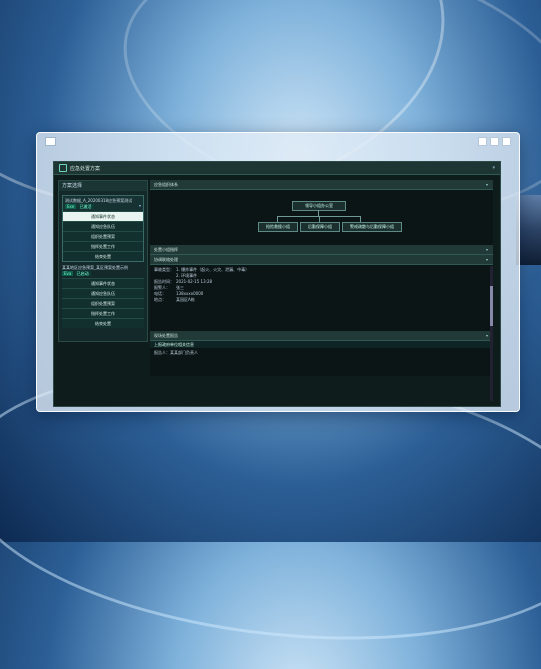 This screenshot has height=669, width=541. I want to click on window-controls, so click(494, 141).